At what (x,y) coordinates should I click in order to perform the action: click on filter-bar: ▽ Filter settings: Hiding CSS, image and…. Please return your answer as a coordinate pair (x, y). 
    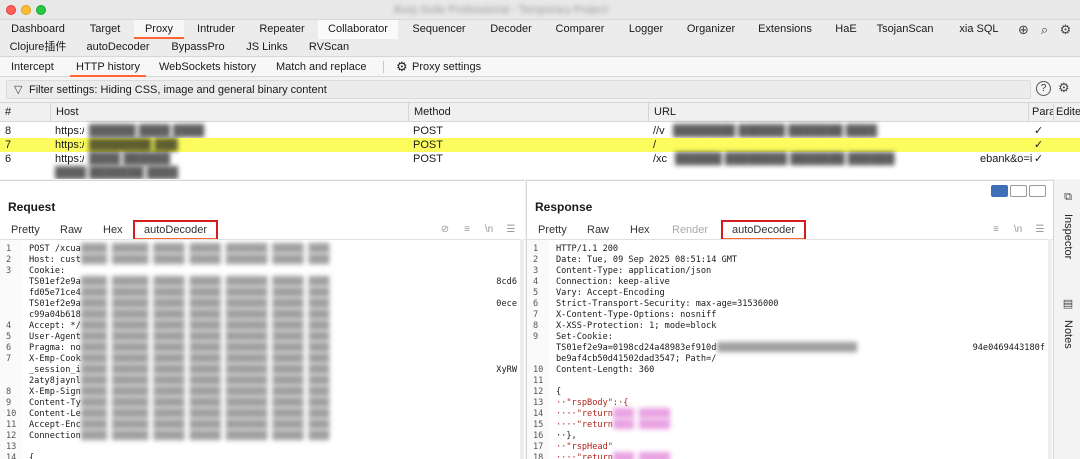
    Looking at the image, I should click on (518, 89).